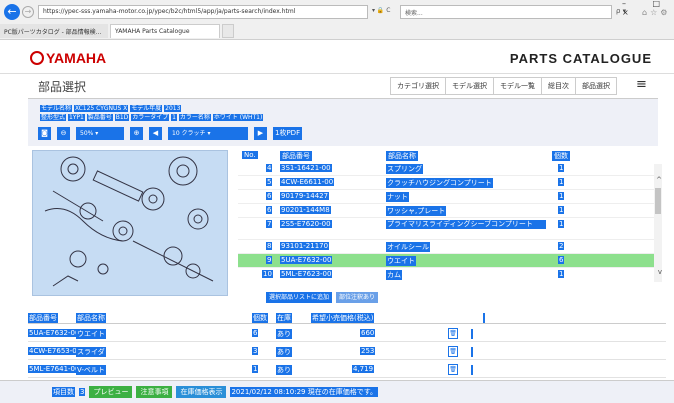 Image resolution: width=674 pixels, height=403 pixels. Describe the element at coordinates (447, 274) in the screenshot. I see `table-row: 10 5ML-E7623-00 カム 1` at that location.